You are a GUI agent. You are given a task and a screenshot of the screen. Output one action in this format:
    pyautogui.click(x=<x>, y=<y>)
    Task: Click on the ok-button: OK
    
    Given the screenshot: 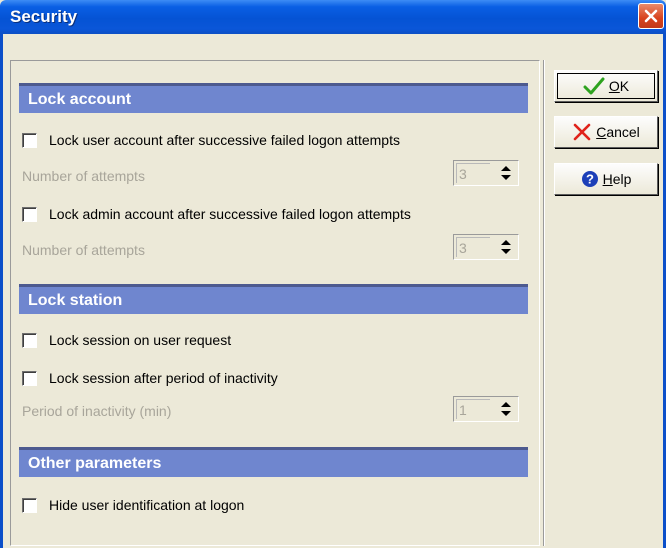 What is the action you would take?
    pyautogui.click(x=606, y=86)
    